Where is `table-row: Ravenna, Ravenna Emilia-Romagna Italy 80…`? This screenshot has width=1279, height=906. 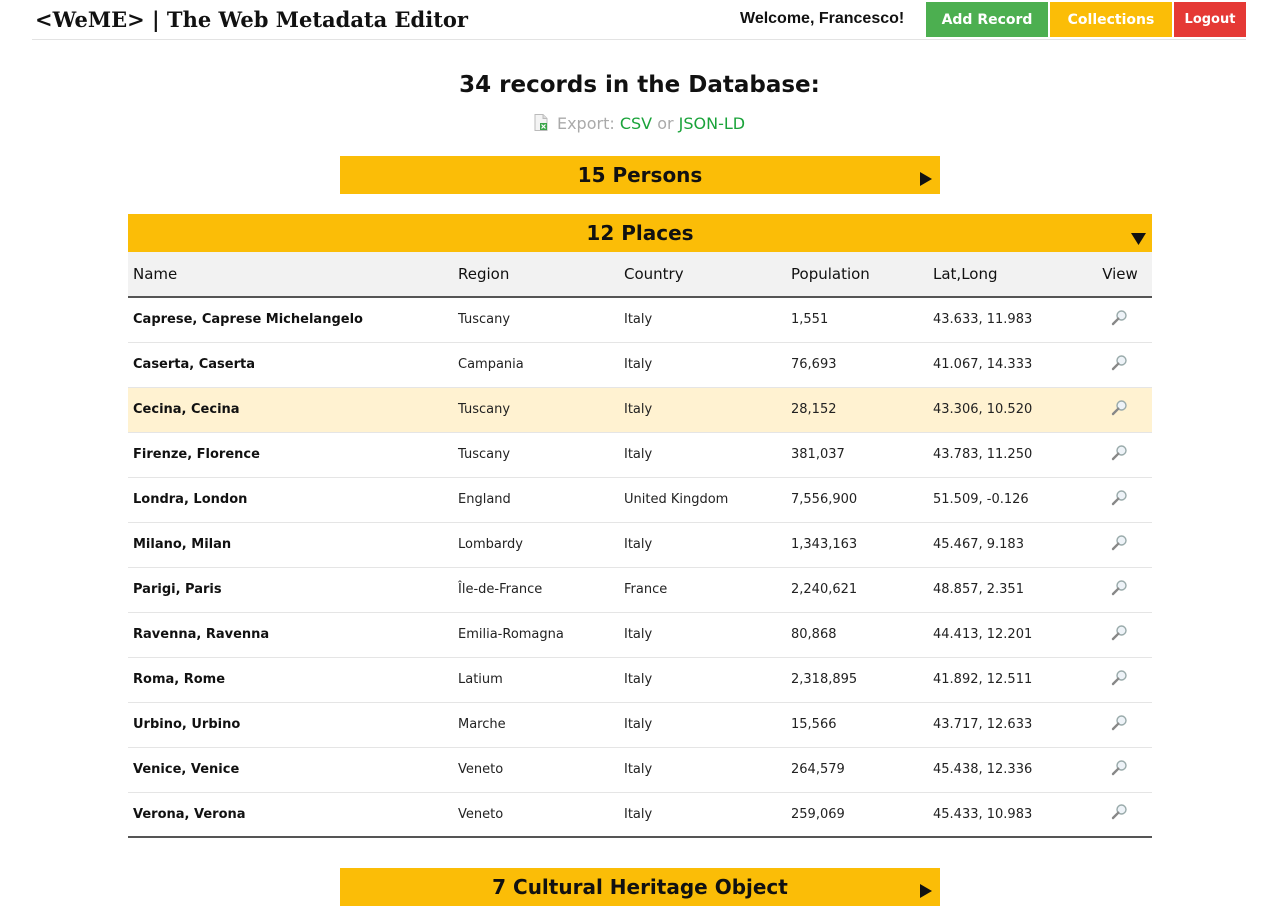
table-row: Ravenna, Ravenna Emilia-Romagna Italy 80… is located at coordinates (640, 635).